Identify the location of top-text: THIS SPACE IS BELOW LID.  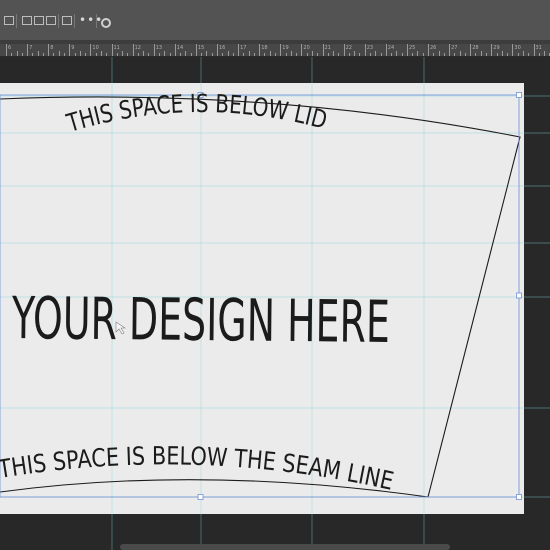
(196, 113).